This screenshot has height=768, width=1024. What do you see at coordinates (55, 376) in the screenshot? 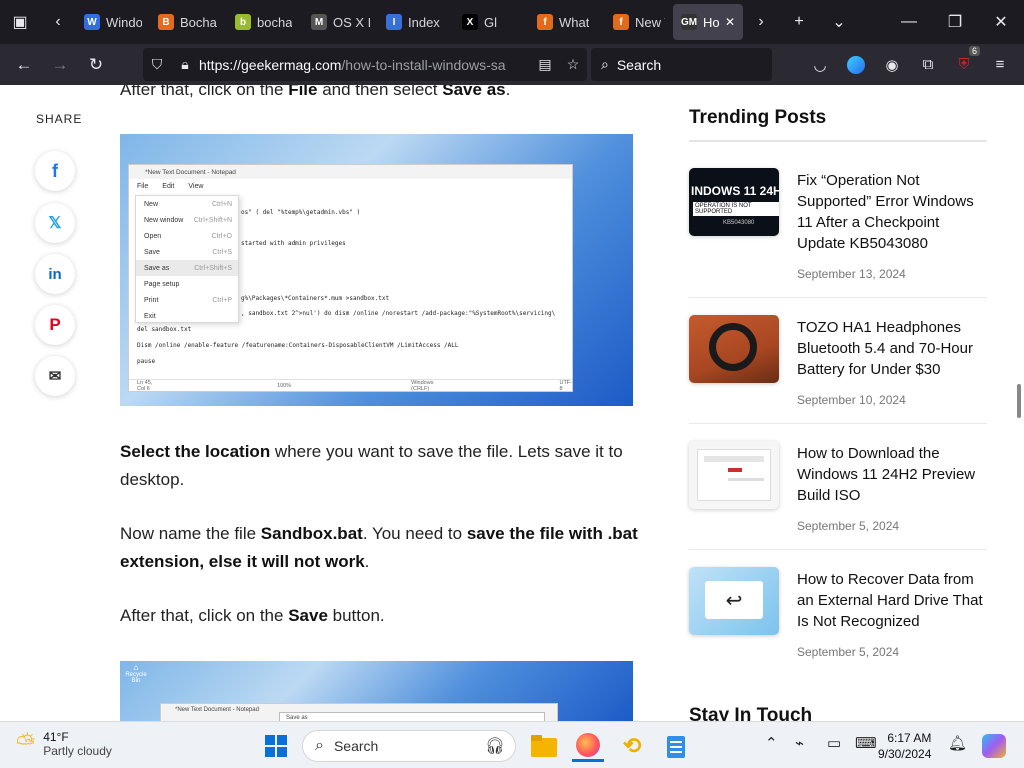
I see `email-share-icon: ✉` at bounding box center [55, 376].